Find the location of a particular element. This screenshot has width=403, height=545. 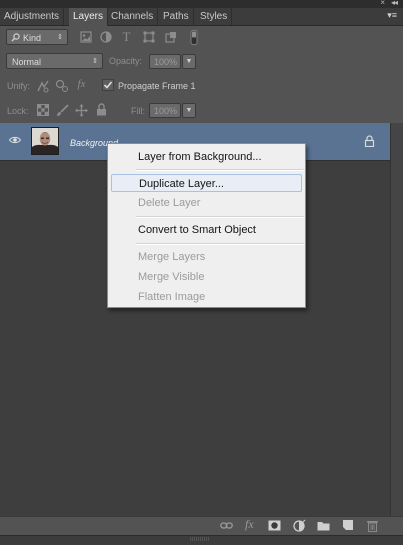

layer-list-scrollbar is located at coordinates (396, 319).